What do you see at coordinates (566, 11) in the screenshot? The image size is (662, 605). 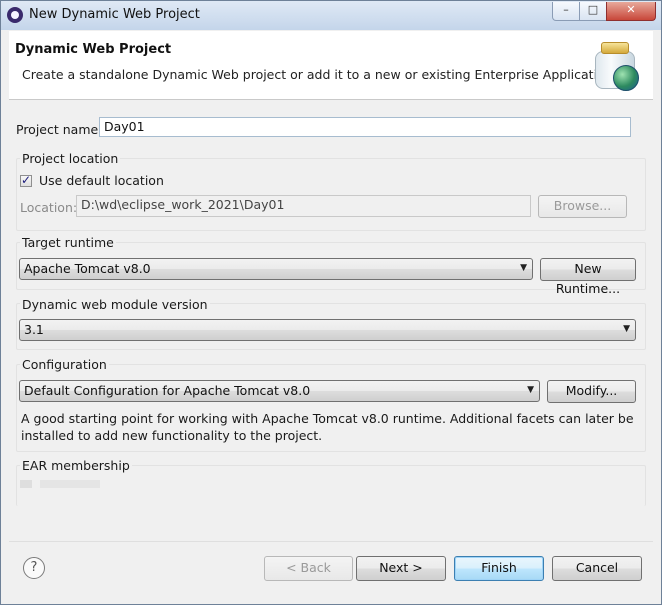 I see `minimize-button: –` at bounding box center [566, 11].